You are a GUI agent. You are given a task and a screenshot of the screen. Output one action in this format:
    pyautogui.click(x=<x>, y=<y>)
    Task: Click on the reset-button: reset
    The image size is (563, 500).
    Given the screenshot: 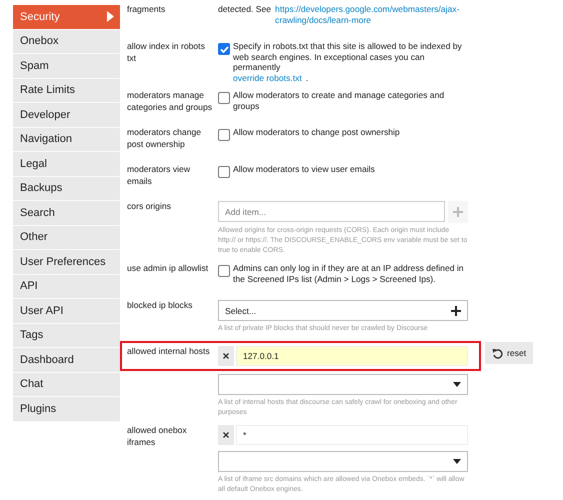 What is the action you would take?
    pyautogui.click(x=509, y=353)
    